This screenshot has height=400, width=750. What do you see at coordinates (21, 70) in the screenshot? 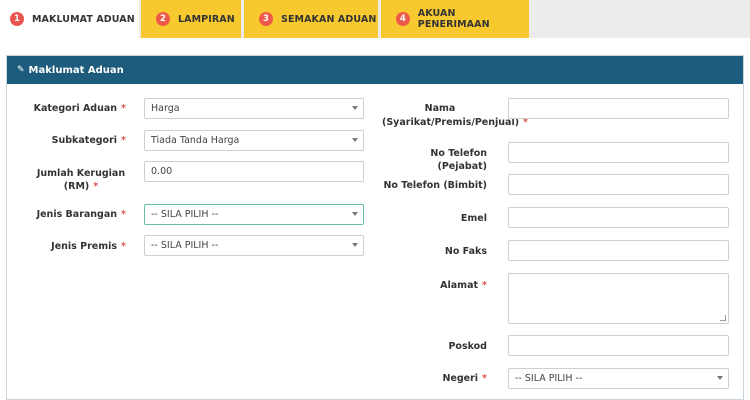
I see `tag-icon: ✎` at bounding box center [21, 70].